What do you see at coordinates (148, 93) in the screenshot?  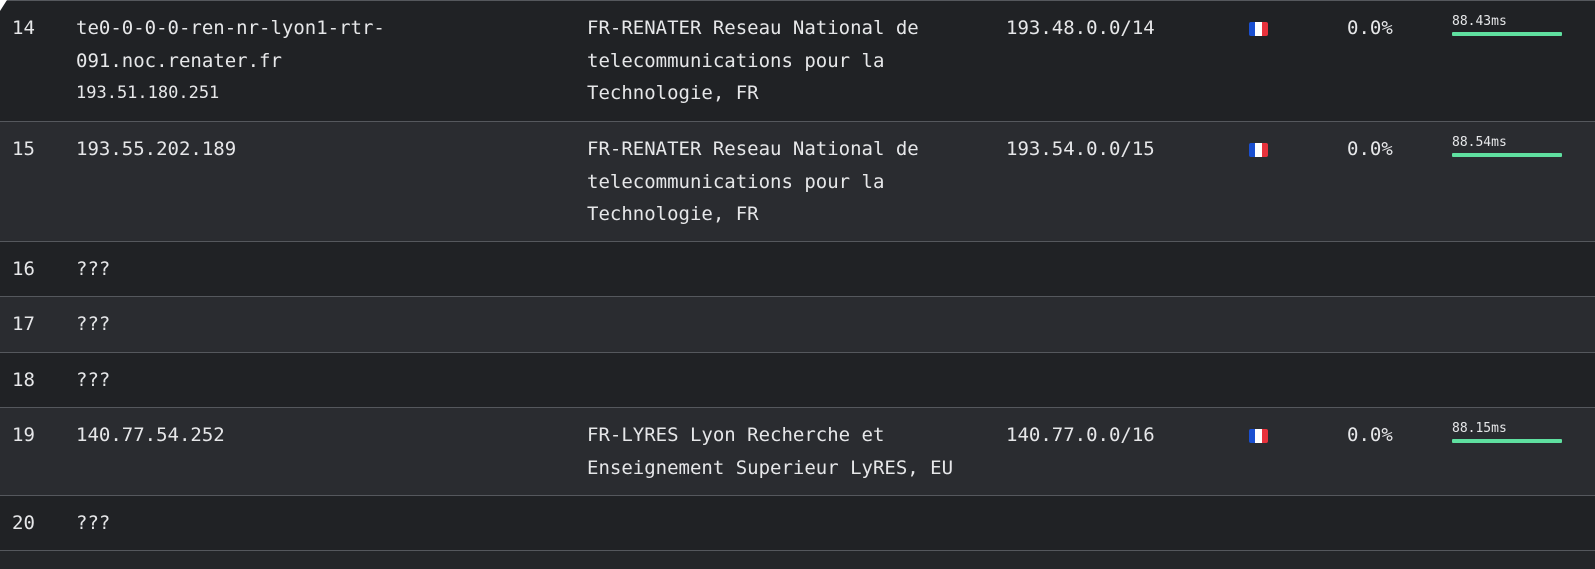 I see `ip-address: 193.51.180.251` at bounding box center [148, 93].